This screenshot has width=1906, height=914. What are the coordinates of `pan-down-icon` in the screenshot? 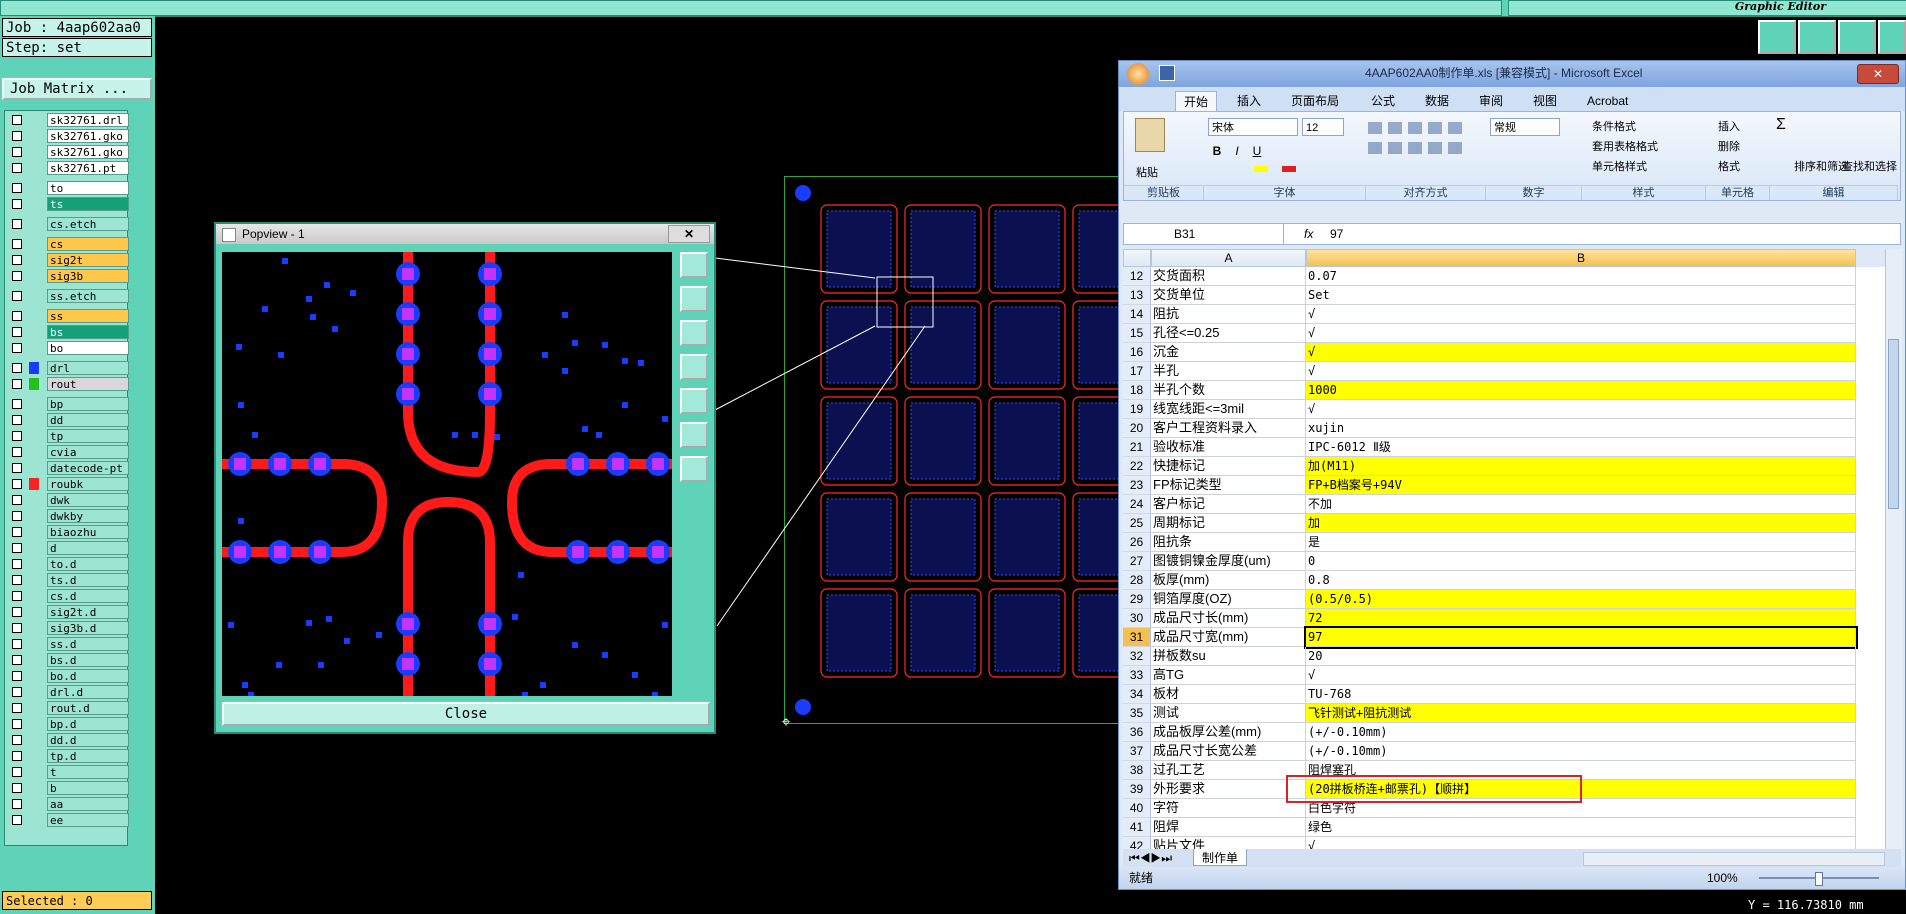 It's located at (694, 333).